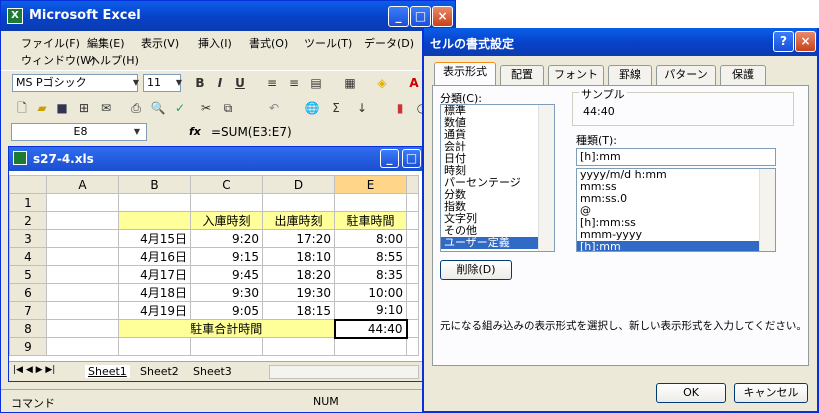  I want to click on total-label-cell: 駐車合計時間, so click(226, 328).